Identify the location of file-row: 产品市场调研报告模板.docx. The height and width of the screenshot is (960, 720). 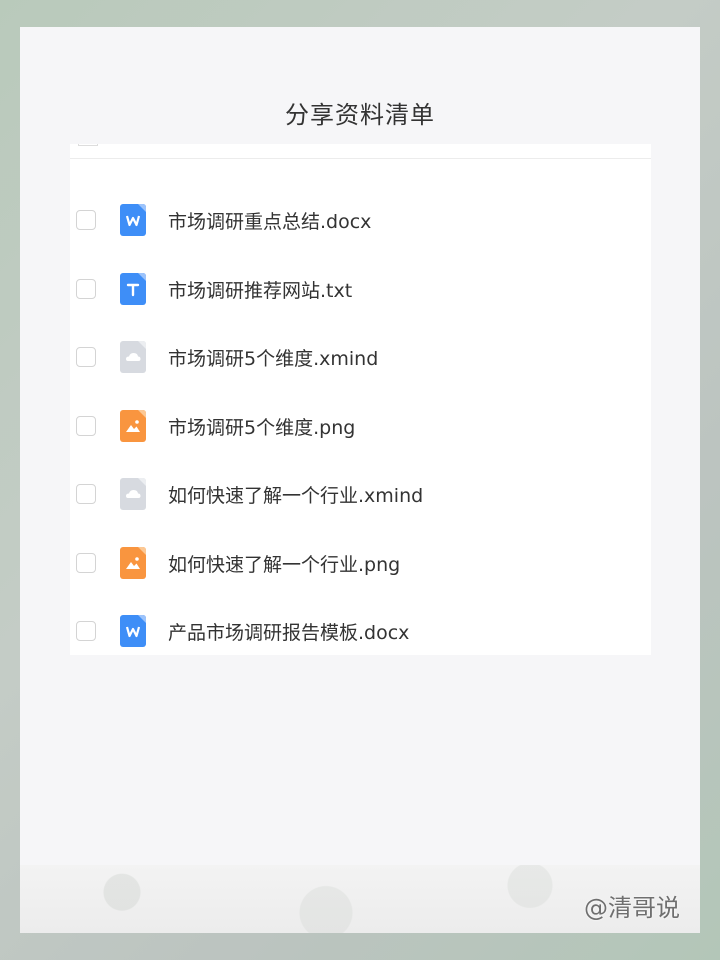
(360, 631).